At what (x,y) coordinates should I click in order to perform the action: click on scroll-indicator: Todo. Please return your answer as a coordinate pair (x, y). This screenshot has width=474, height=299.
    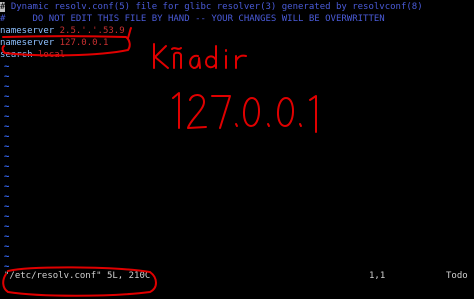
    Looking at the image, I should click on (457, 276).